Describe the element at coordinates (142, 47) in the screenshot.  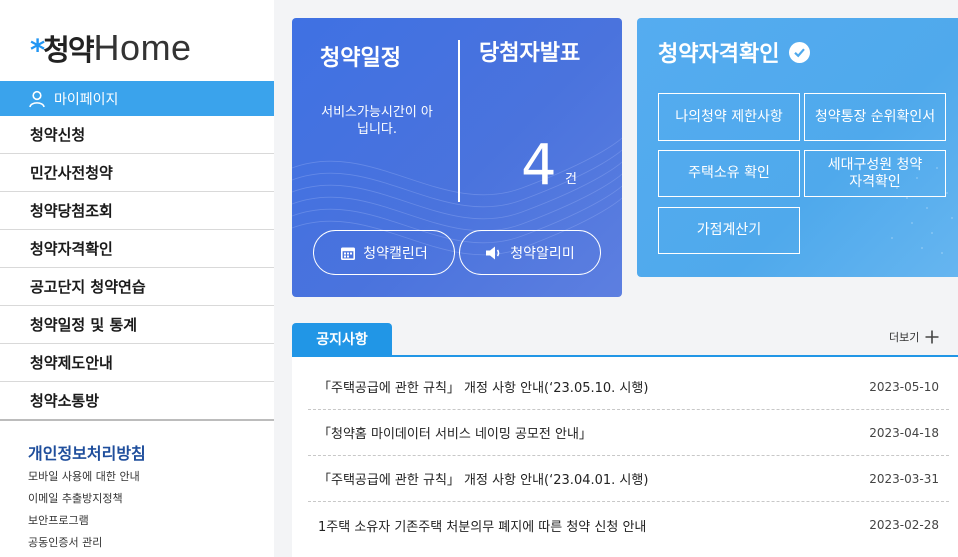
I see `logo-english: Home` at that location.